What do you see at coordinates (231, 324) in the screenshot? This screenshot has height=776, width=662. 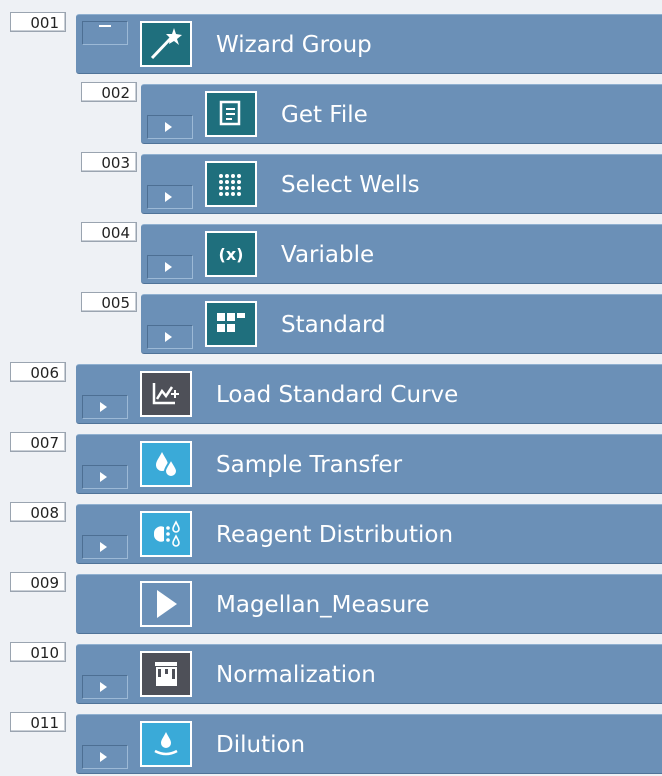 I see `standard-grid-icon` at bounding box center [231, 324].